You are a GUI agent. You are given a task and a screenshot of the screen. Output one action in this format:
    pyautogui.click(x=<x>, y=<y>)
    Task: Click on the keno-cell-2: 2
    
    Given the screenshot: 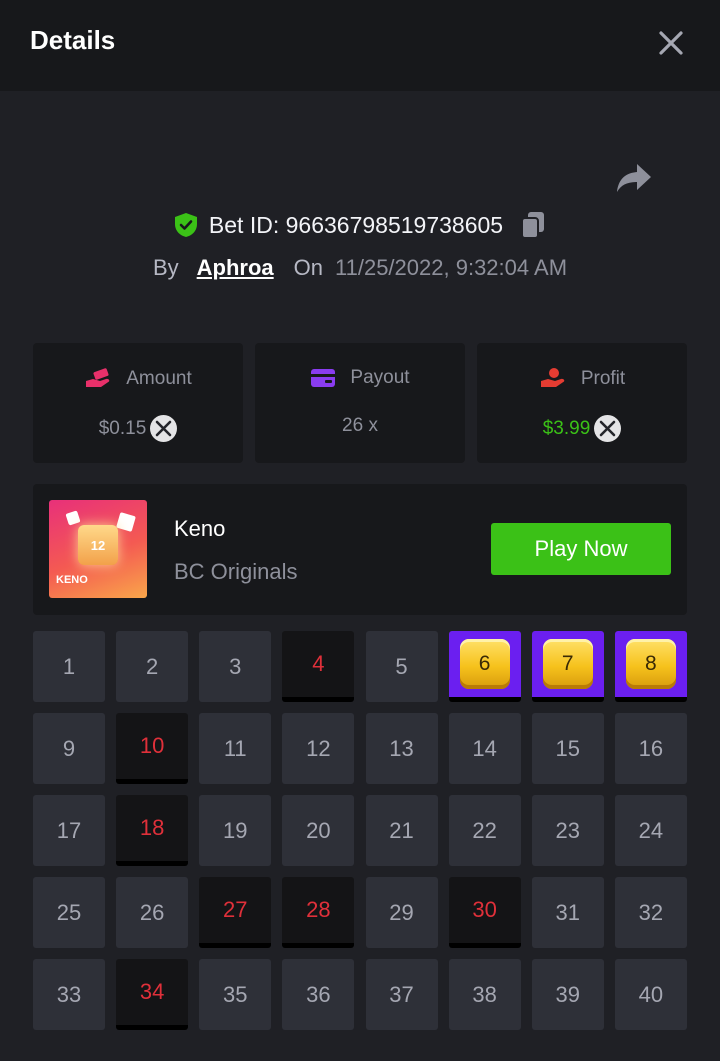 What is the action you would take?
    pyautogui.click(x=152, y=666)
    